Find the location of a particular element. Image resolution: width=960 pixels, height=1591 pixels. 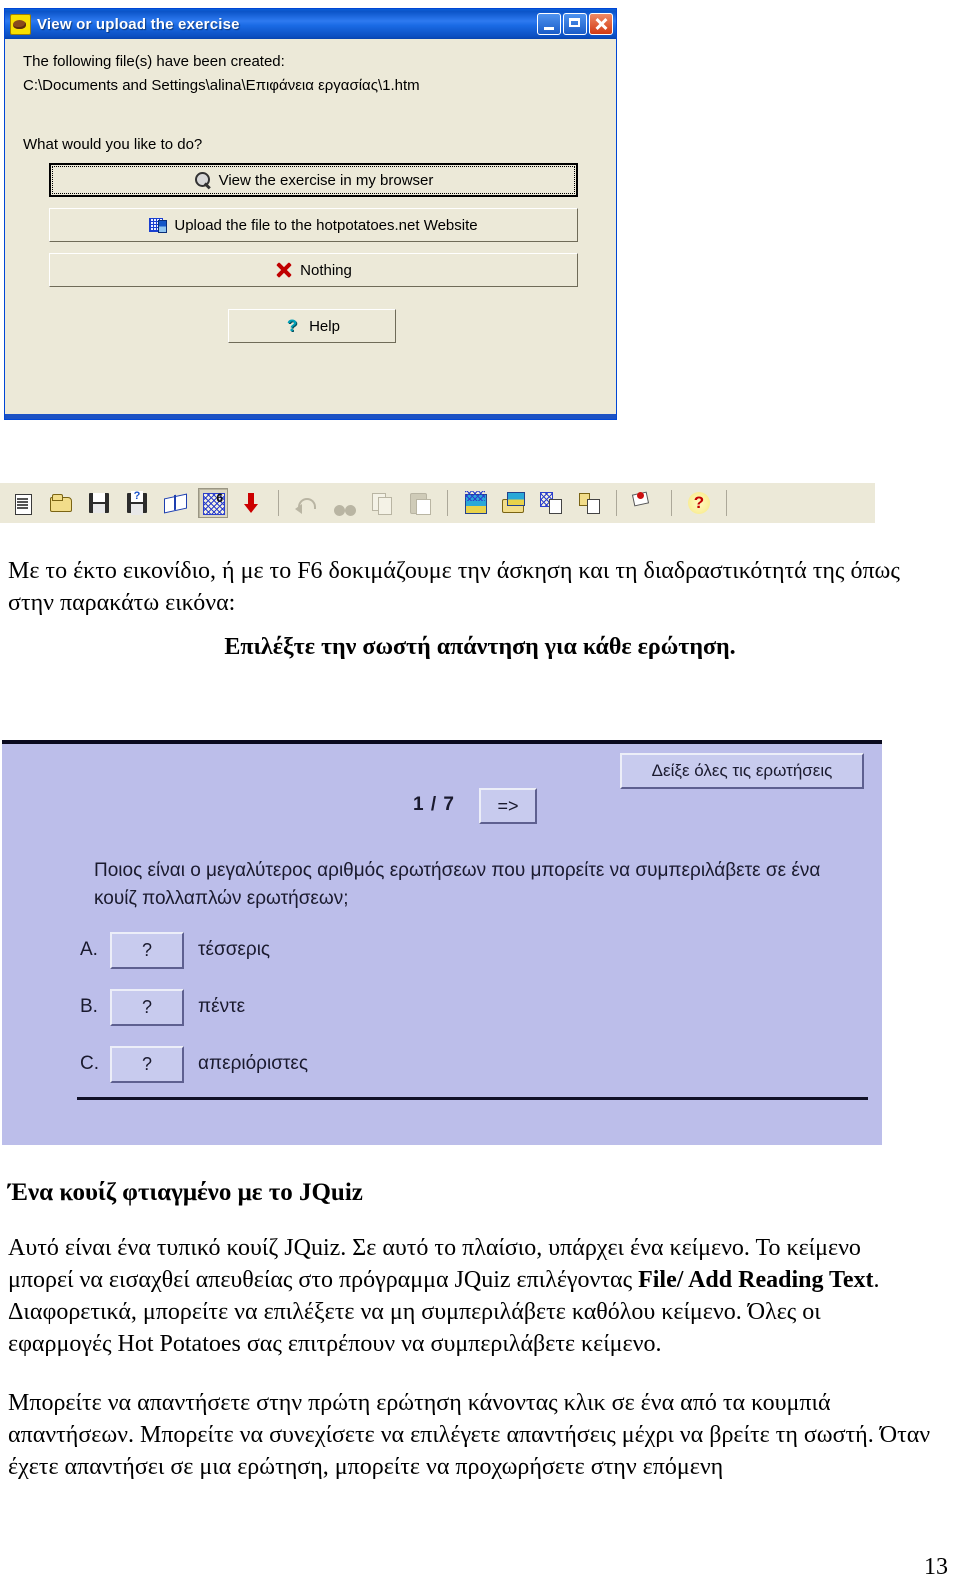

red-x-icon is located at coordinates (284, 270).